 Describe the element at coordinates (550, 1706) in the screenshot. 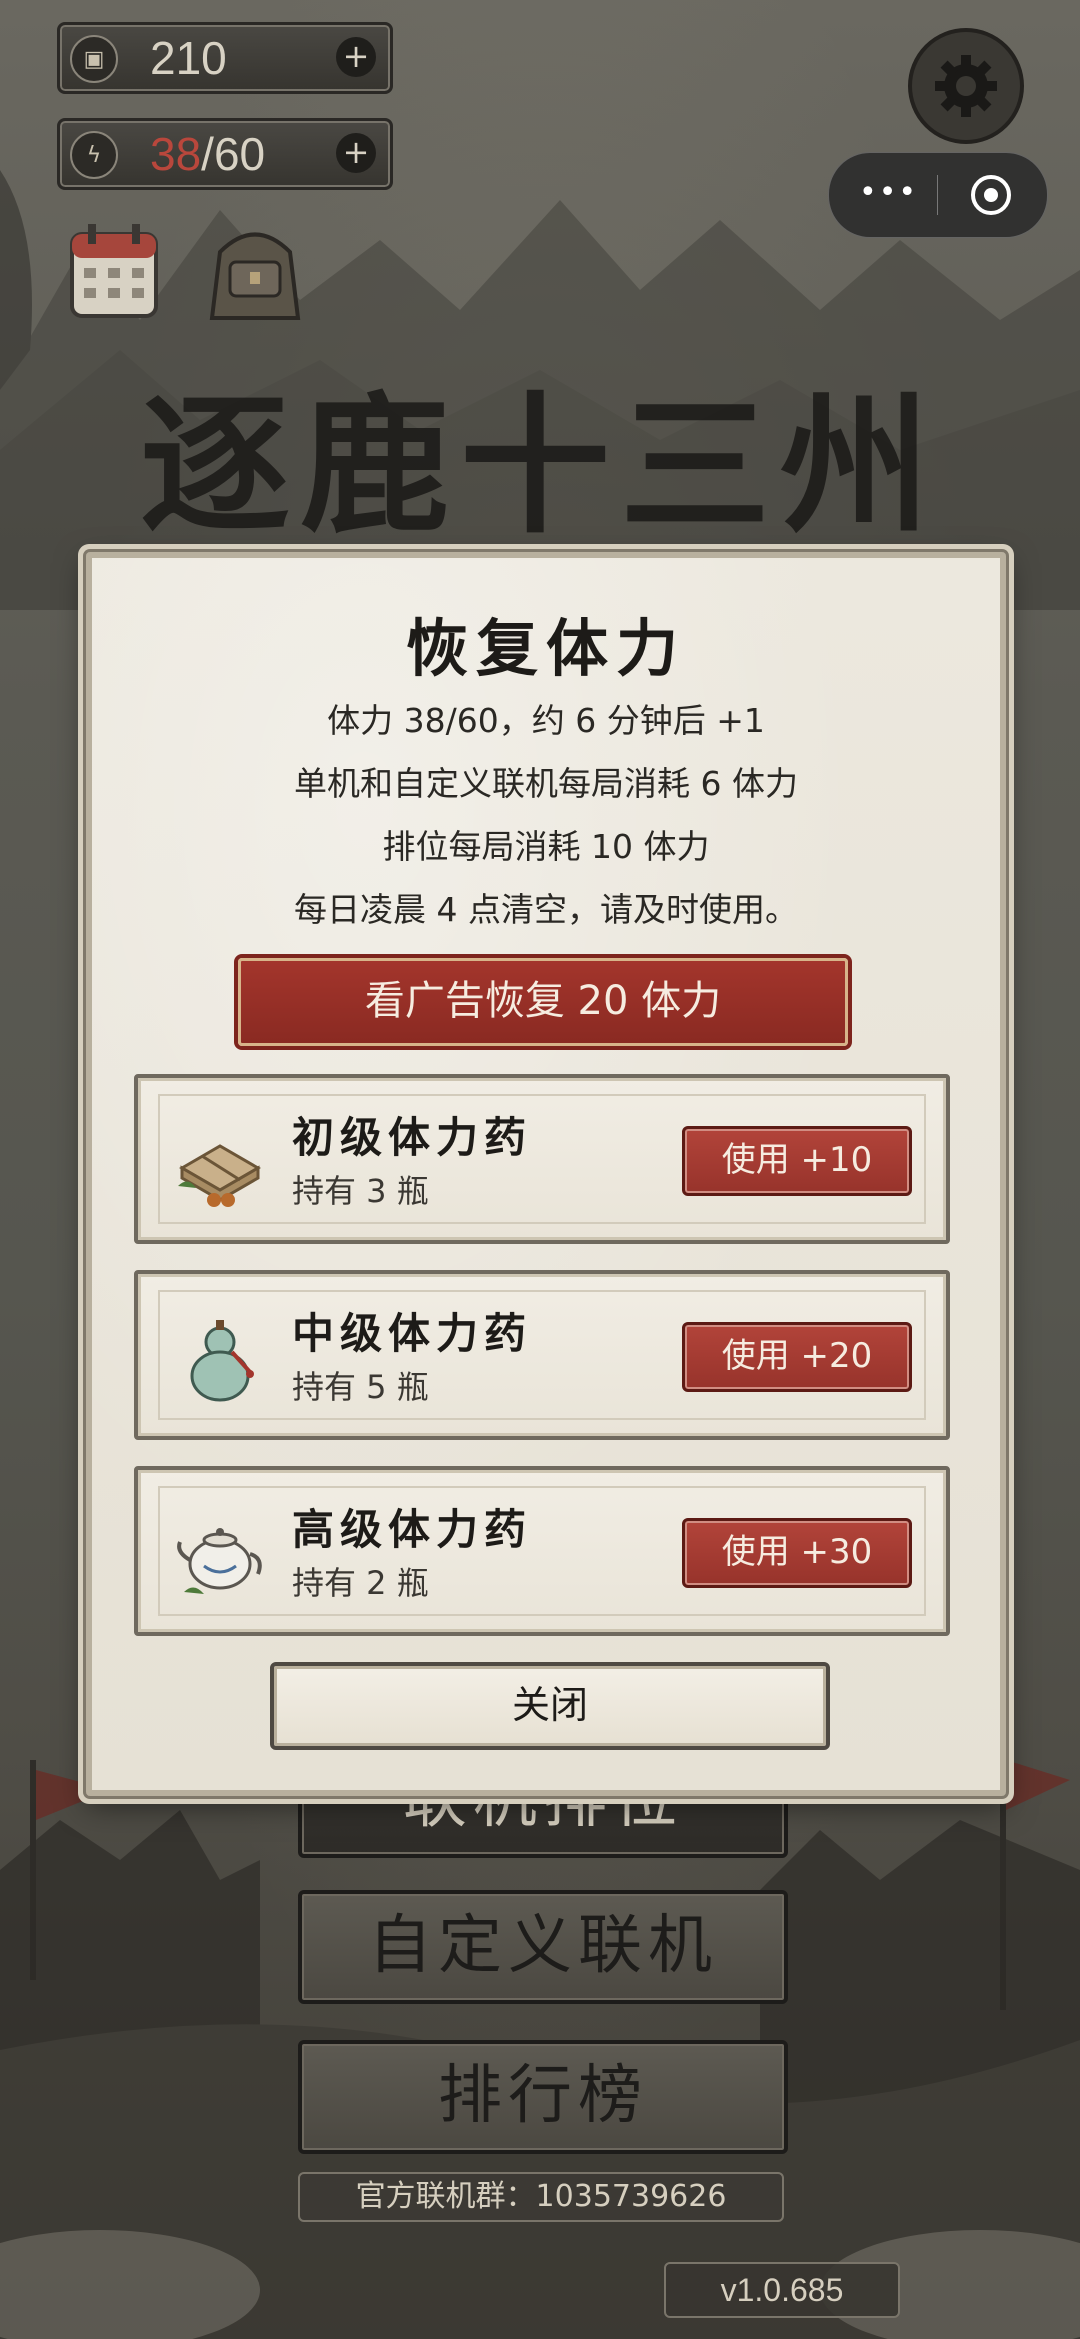

I see `close-button: 关闭` at that location.